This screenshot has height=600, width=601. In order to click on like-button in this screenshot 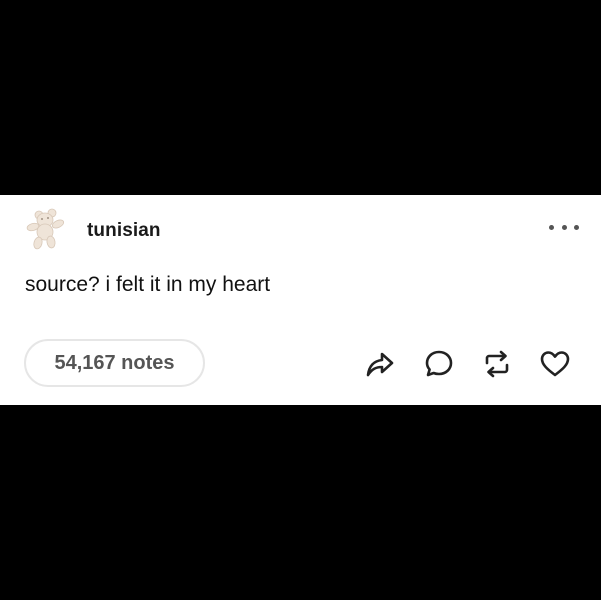, I will do `click(555, 364)`.